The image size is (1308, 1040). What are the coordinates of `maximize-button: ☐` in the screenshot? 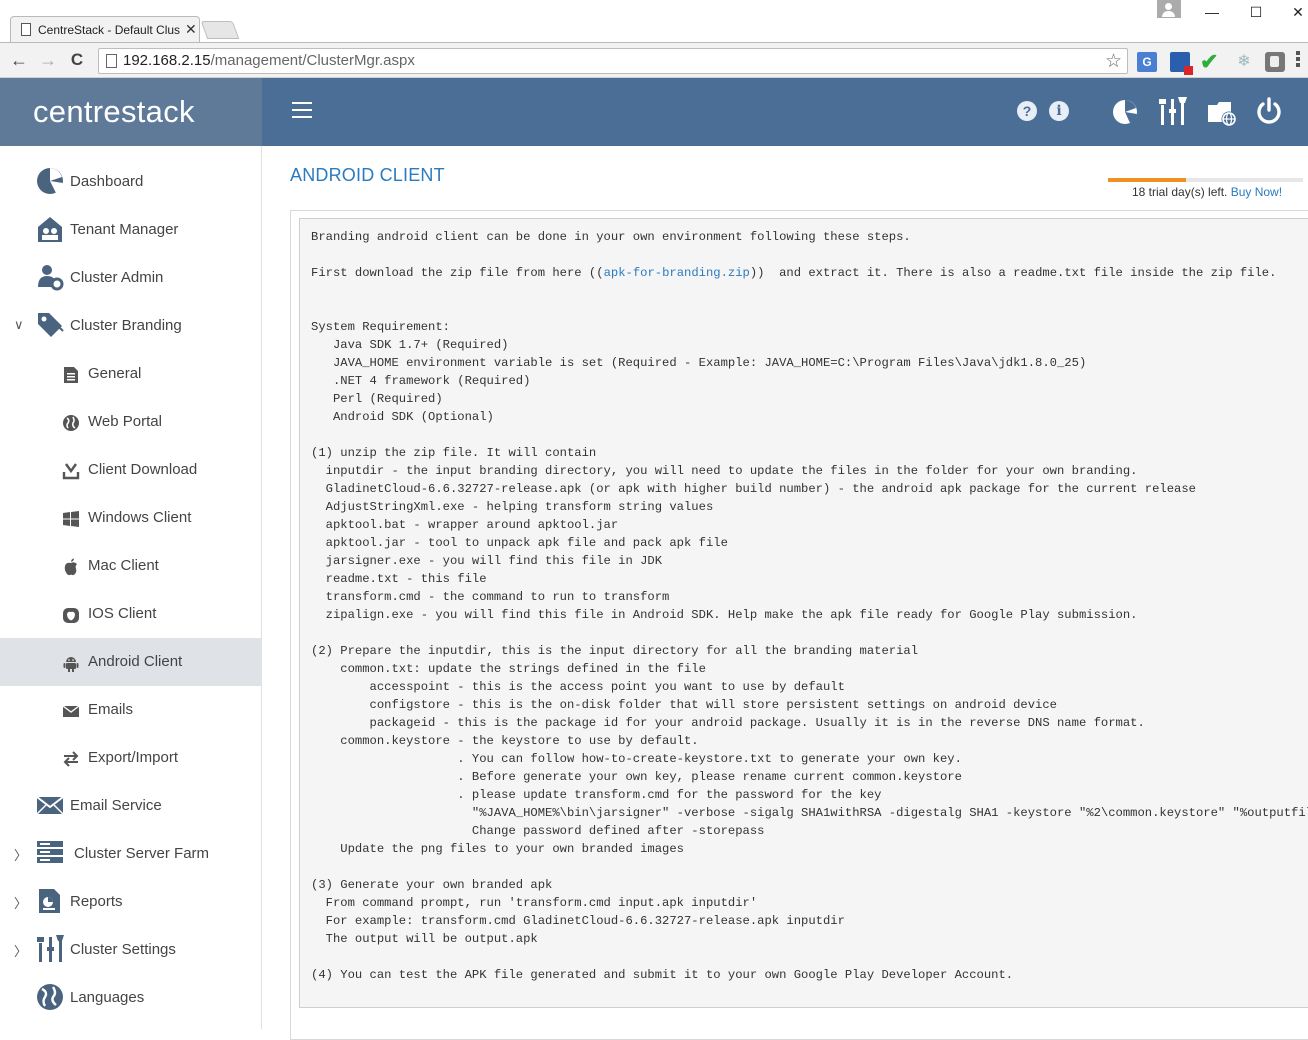 It's located at (1256, 12).